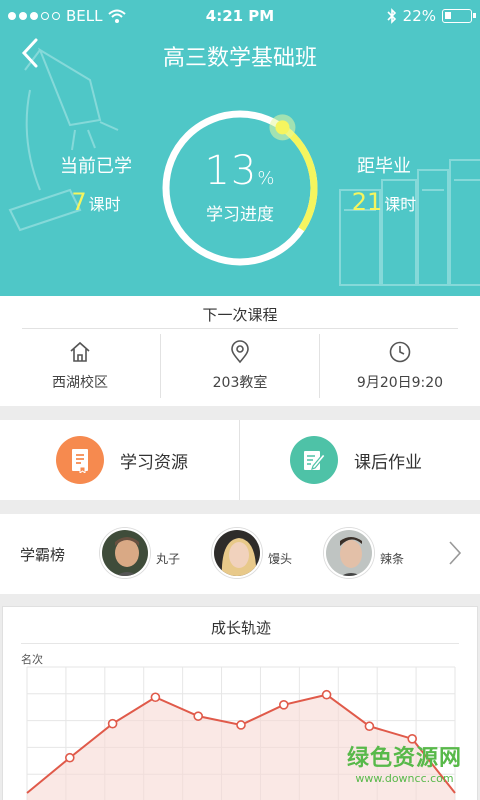 This screenshot has height=800, width=480. I want to click on person-name: 丸子, so click(168, 558).